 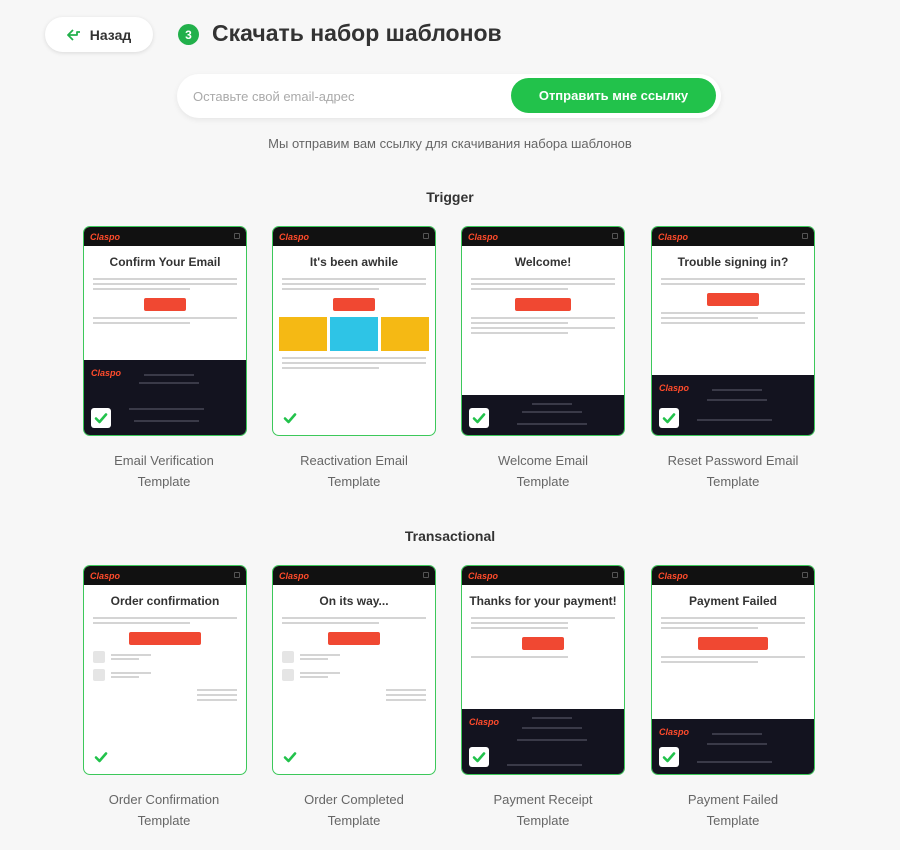 What do you see at coordinates (543, 810) in the screenshot?
I see `template-caption: Payment Receipt Template` at bounding box center [543, 810].